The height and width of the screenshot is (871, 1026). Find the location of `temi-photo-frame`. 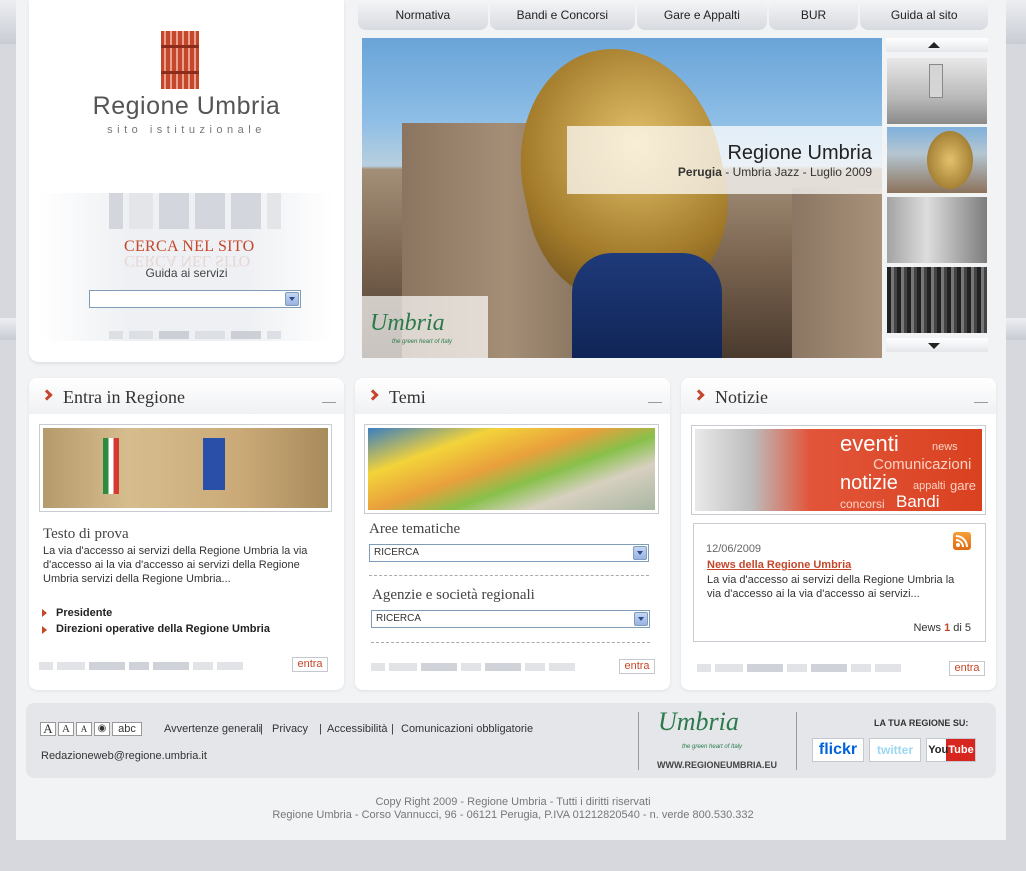

temi-photo-frame is located at coordinates (511, 469).